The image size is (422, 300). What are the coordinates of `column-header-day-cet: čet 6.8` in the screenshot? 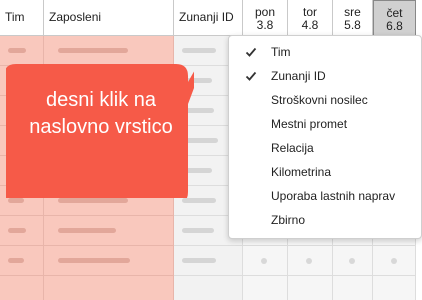 It's located at (394, 18).